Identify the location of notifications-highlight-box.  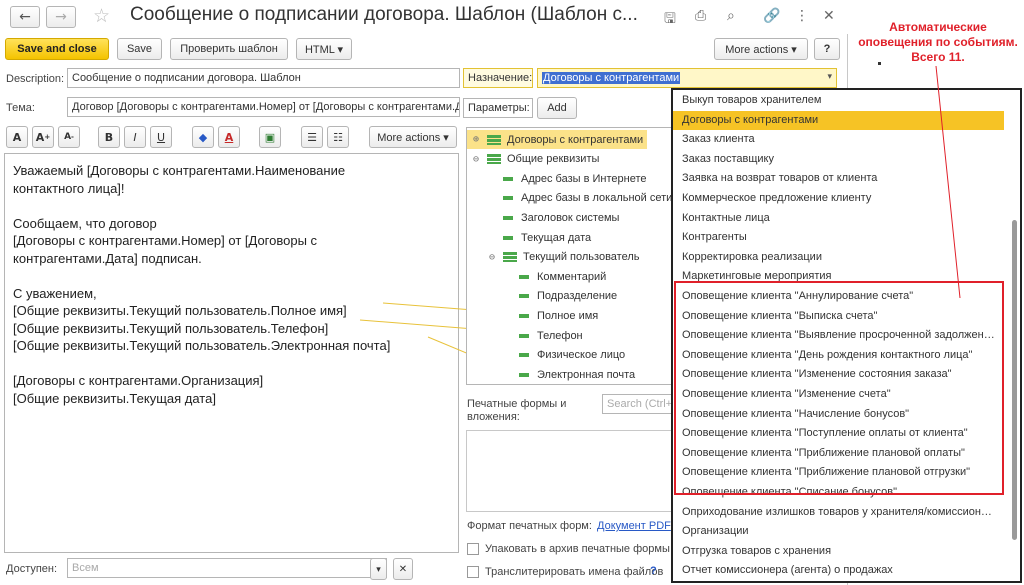
(839, 388).